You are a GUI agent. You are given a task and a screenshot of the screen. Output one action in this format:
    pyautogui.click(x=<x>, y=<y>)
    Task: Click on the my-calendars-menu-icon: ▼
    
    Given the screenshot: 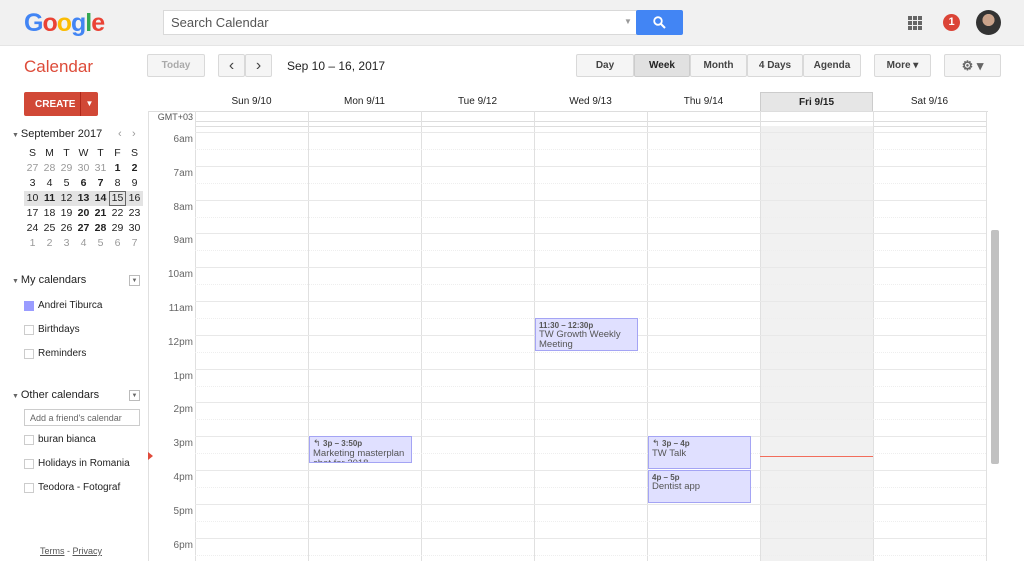 What is the action you would take?
    pyautogui.click(x=134, y=280)
    